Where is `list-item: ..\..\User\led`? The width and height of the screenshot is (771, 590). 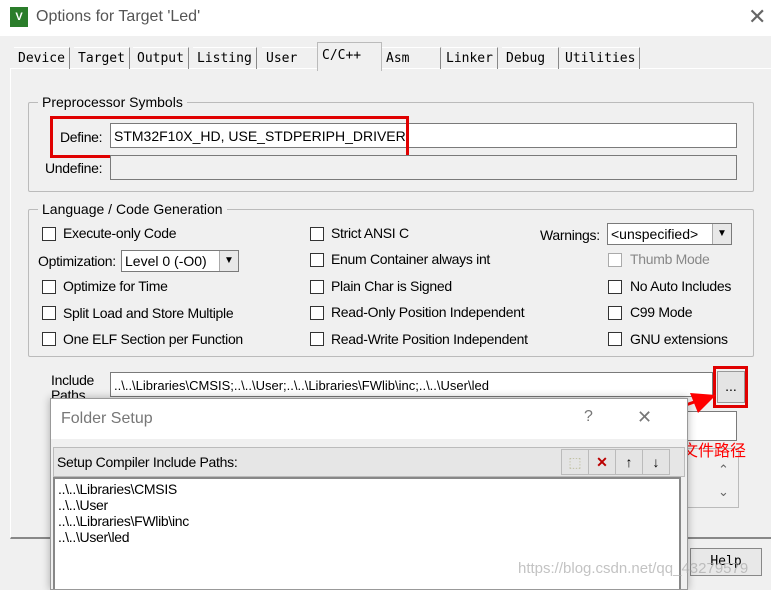 list-item: ..\..\User\led is located at coordinates (367, 537).